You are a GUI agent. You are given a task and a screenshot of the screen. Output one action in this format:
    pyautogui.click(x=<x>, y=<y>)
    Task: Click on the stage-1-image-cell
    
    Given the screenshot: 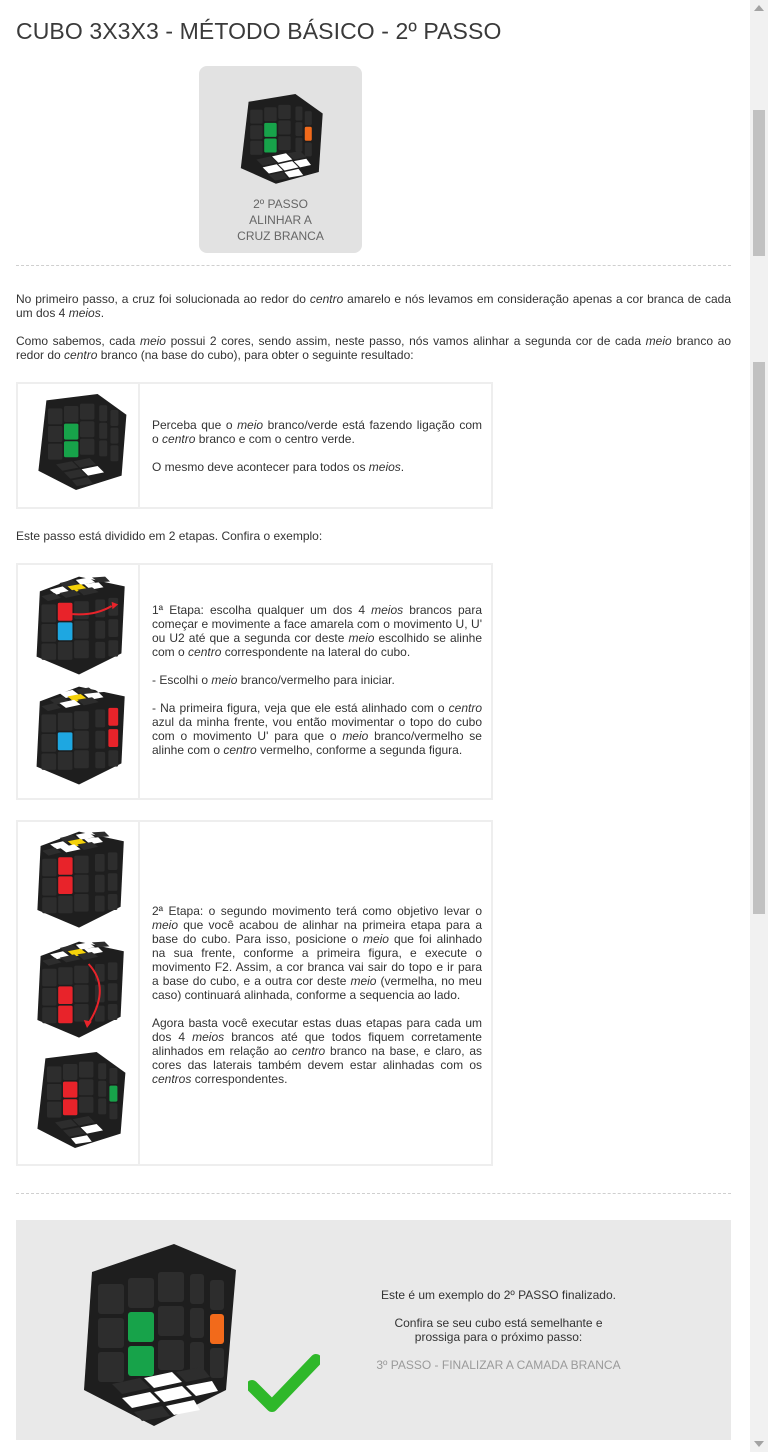 What is the action you would take?
    pyautogui.click(x=79, y=681)
    